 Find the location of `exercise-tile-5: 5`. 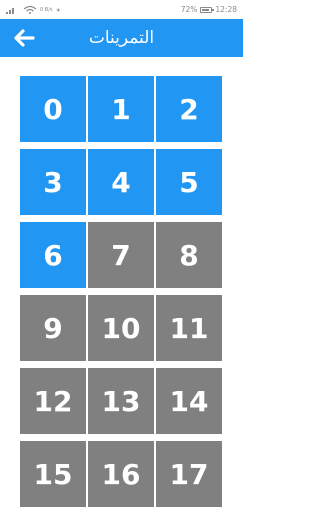

exercise-tile-5: 5 is located at coordinates (189, 182).